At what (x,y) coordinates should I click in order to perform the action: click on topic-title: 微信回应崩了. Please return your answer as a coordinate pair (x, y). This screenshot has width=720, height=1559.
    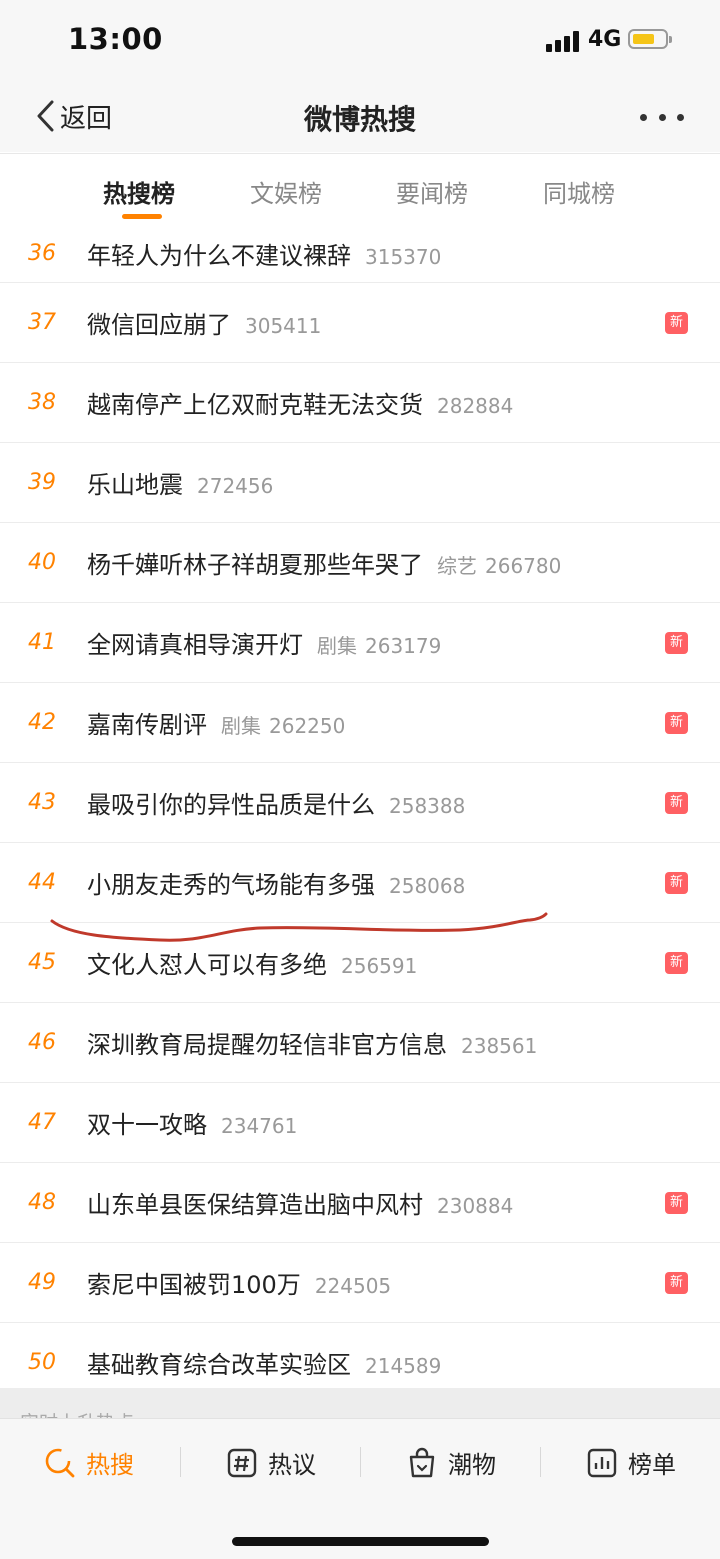
    Looking at the image, I should click on (159, 325).